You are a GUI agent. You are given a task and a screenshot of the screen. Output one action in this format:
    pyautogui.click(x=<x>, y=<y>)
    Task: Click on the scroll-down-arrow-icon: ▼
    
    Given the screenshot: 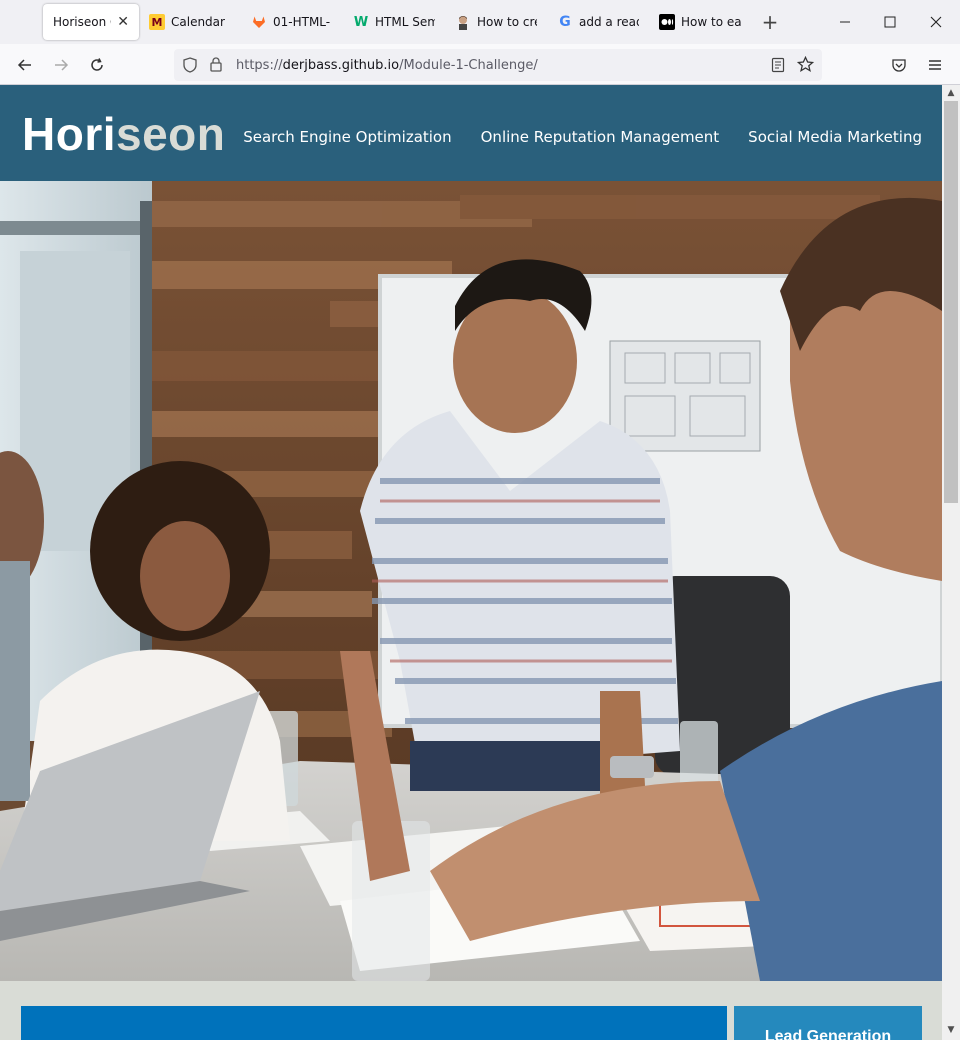 What is the action you would take?
    pyautogui.click(x=951, y=1030)
    